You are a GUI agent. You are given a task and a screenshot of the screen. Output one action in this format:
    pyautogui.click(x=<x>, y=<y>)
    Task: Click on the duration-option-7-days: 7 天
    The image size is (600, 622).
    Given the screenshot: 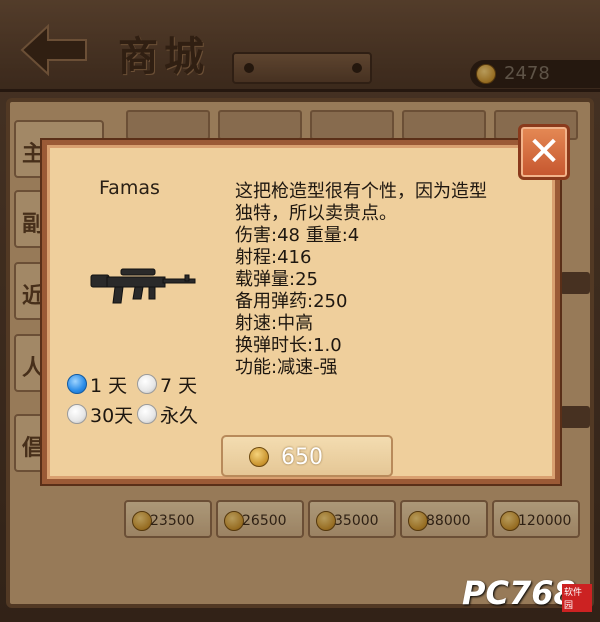 What is the action you would take?
    pyautogui.click(x=167, y=384)
    